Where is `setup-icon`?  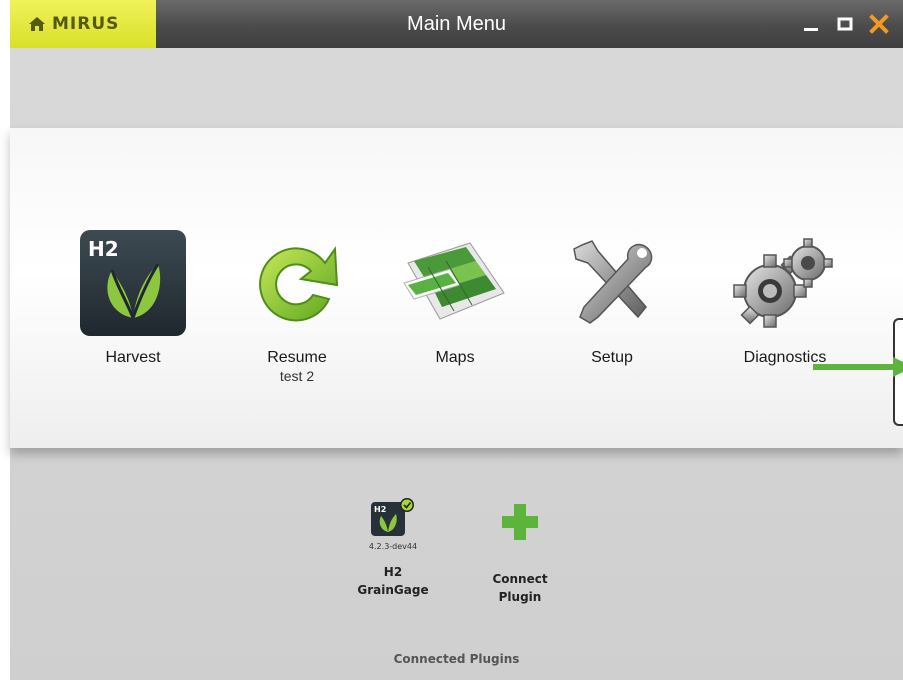
setup-icon is located at coordinates (612, 283).